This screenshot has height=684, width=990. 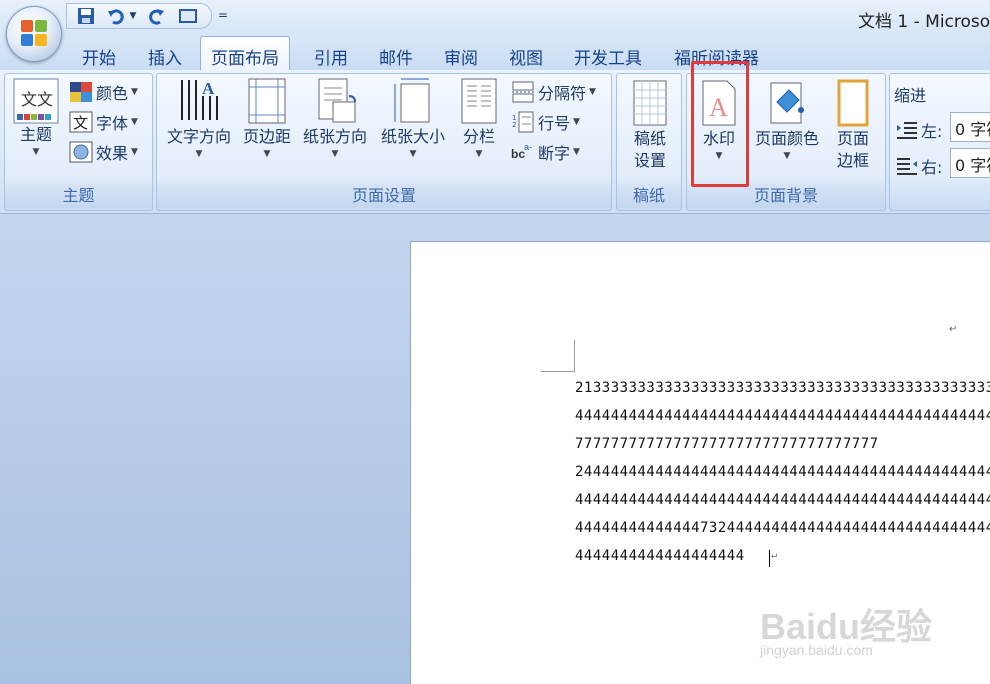 I want to click on svg-text: 文文, so click(x=37, y=99).